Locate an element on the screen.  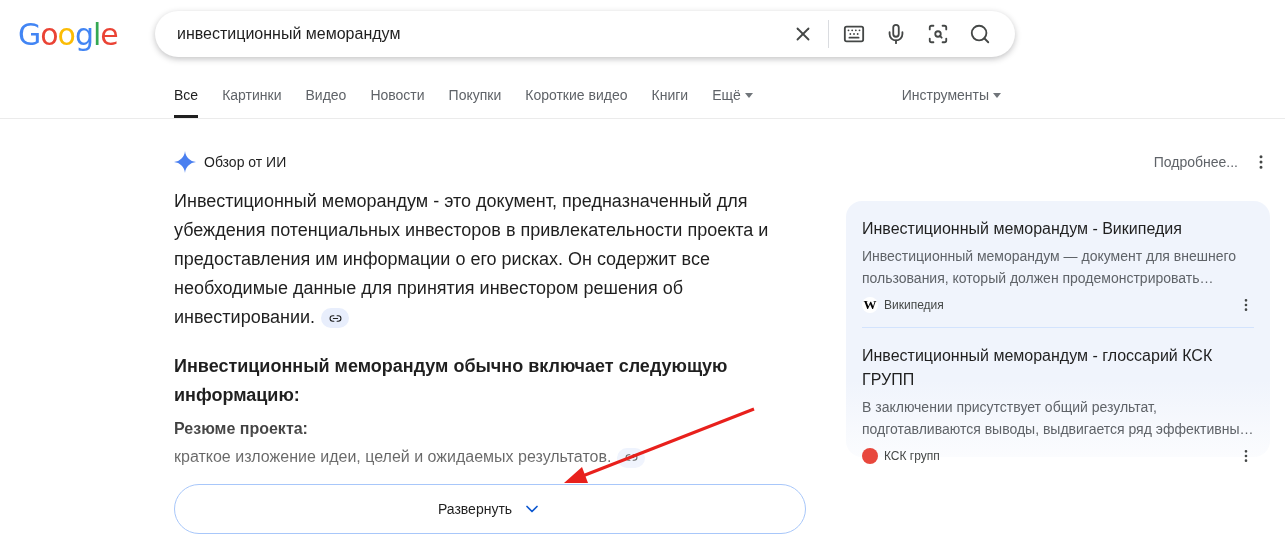
search-input: инвестиционный меморандум is located at coordinates (478, 34).